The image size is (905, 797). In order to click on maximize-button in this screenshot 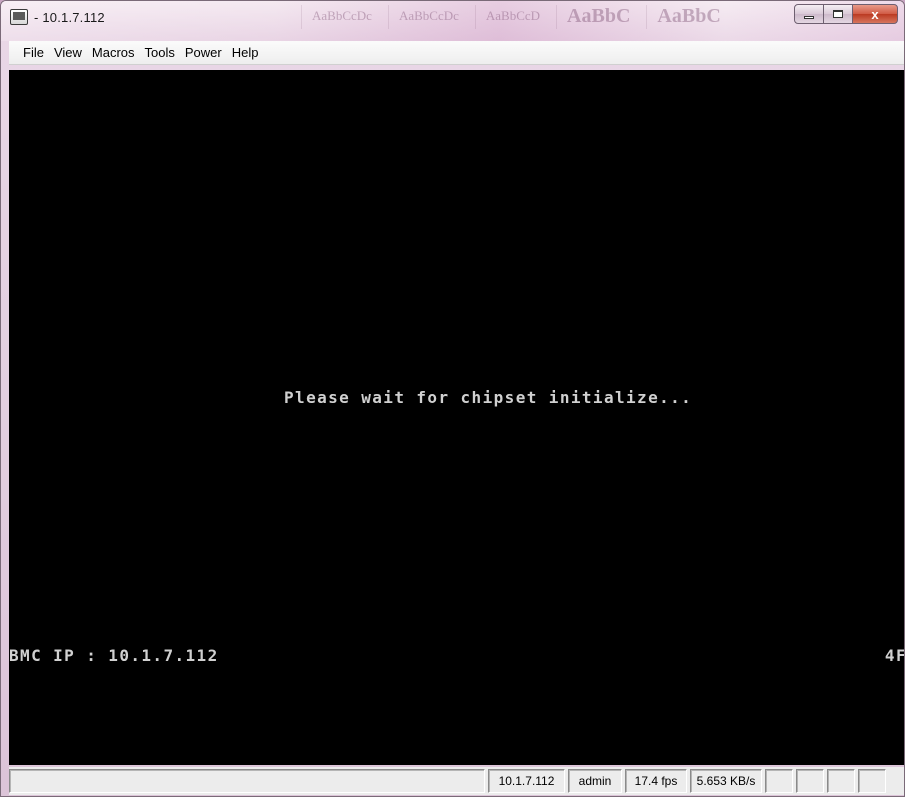, I will do `click(838, 14)`.